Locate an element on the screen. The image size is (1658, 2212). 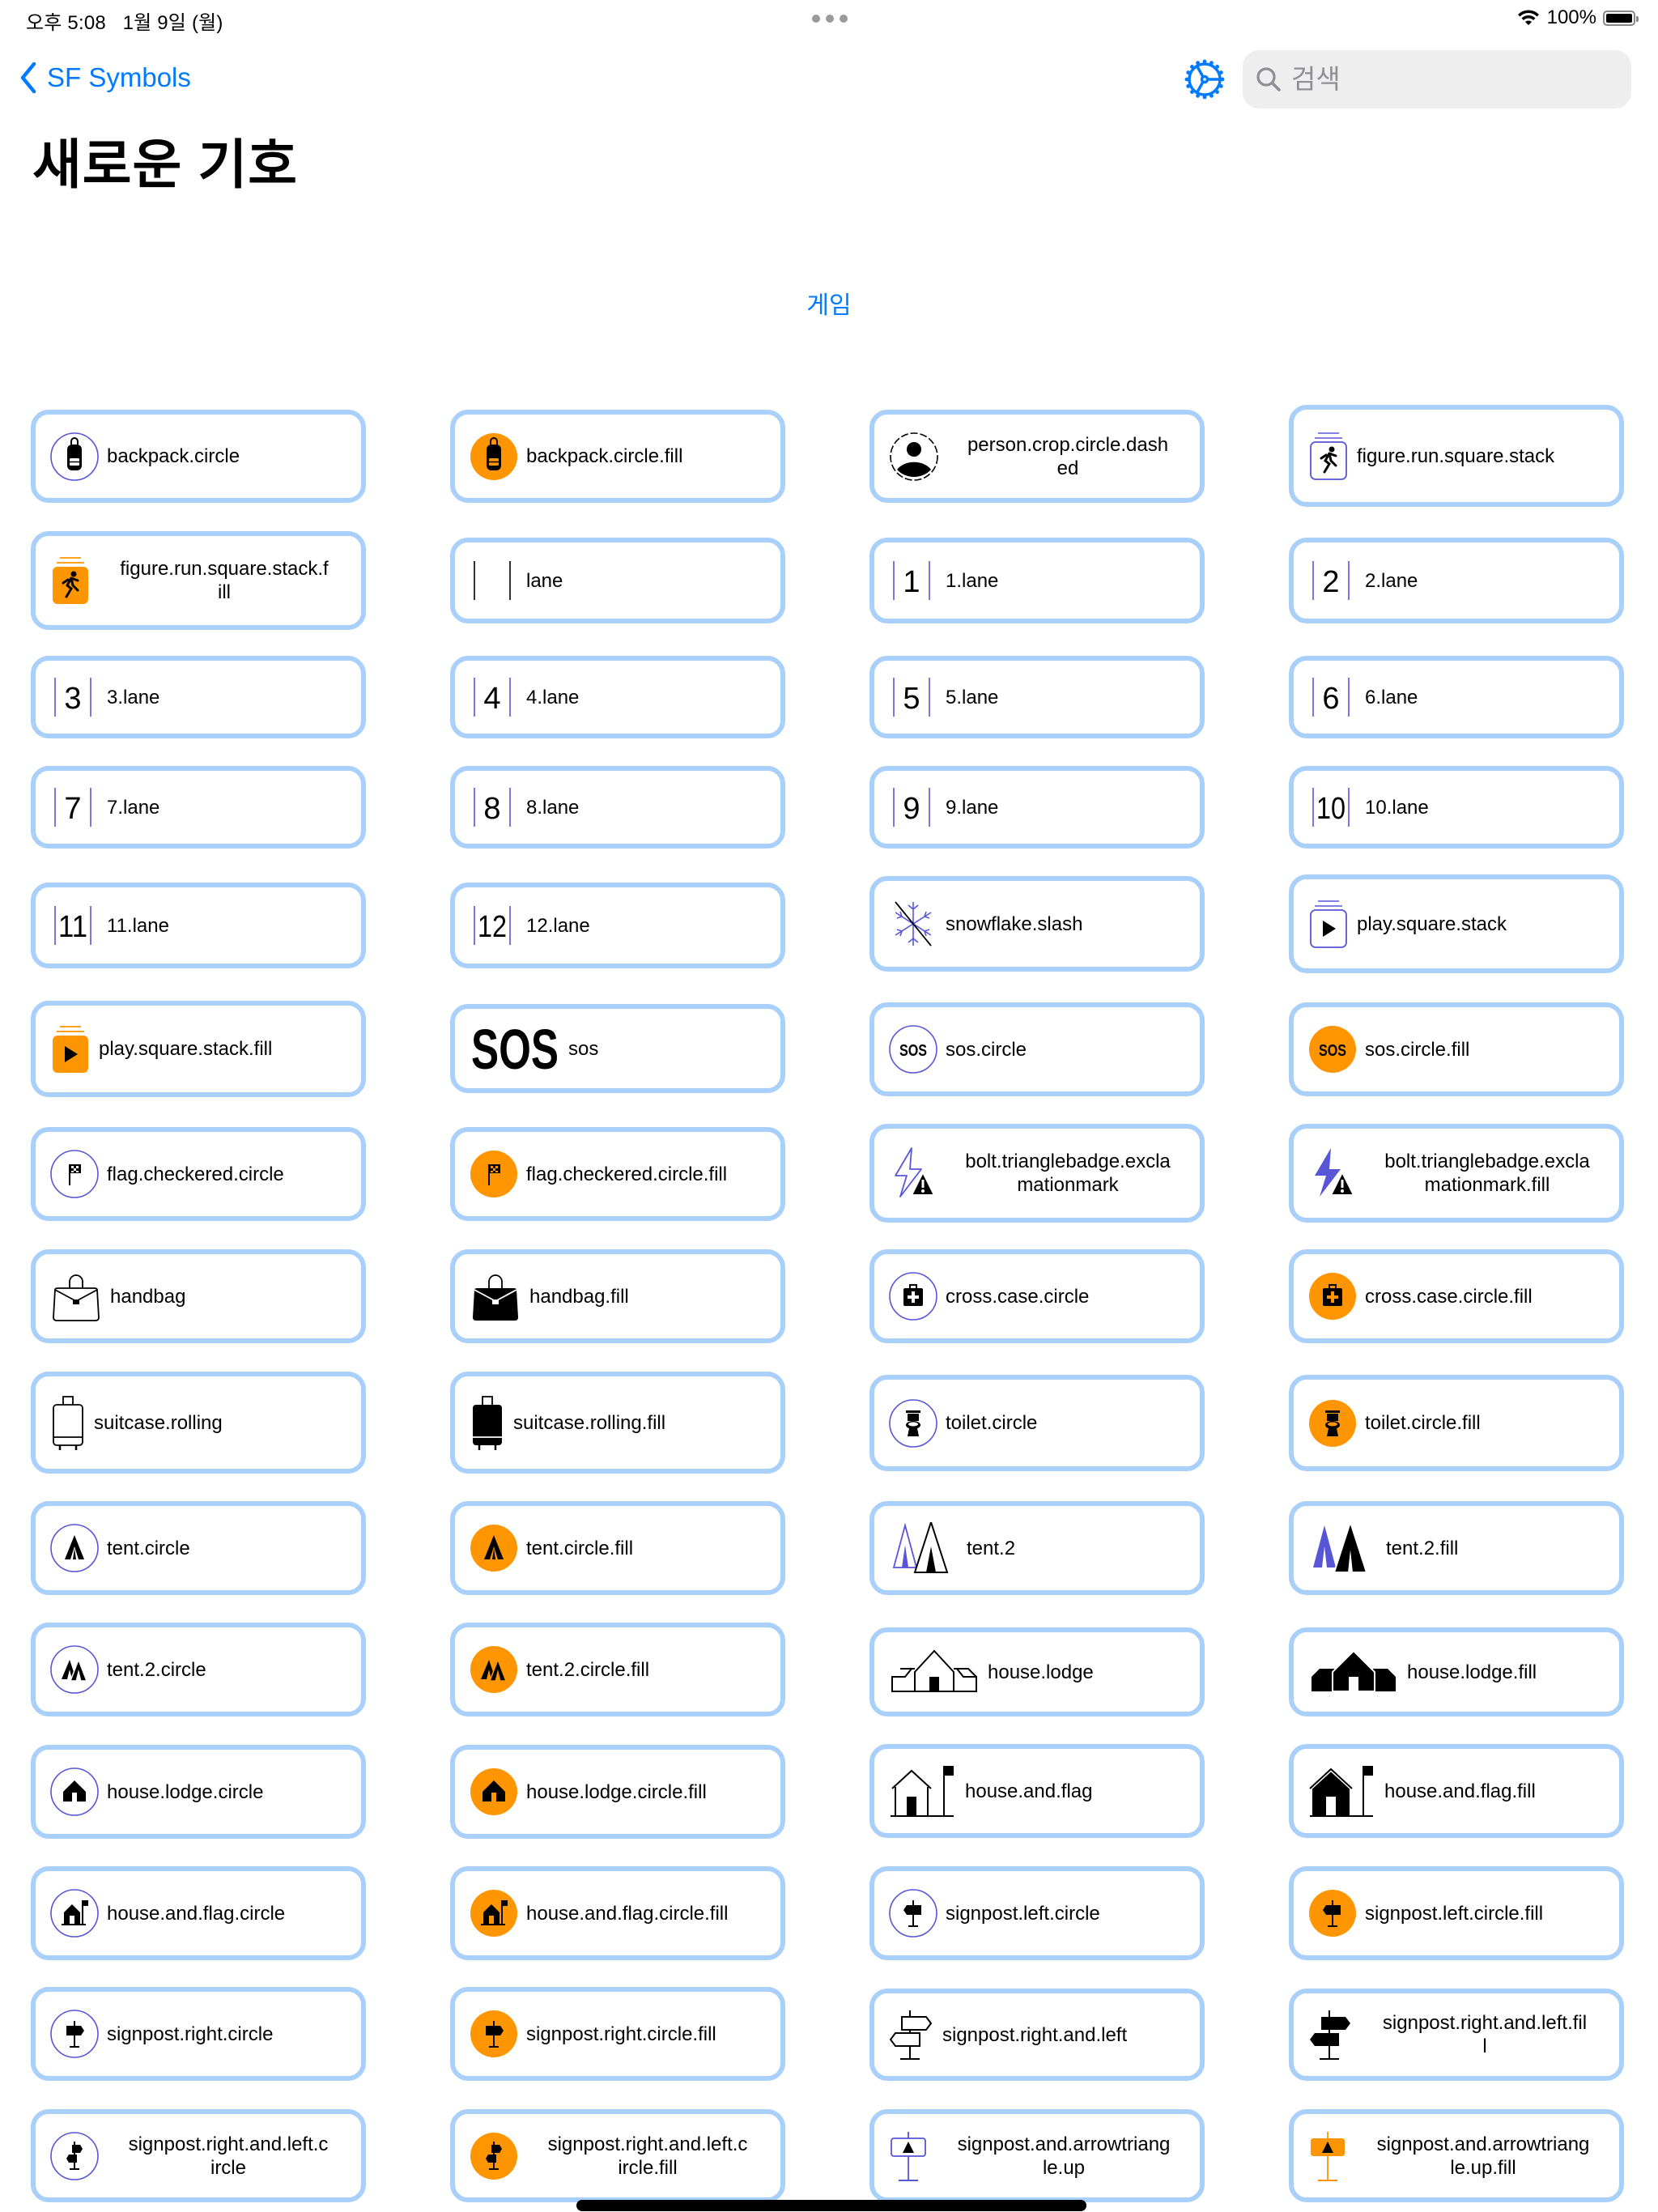
symbol-card: bolt.trianglebadge.excla mationmark is located at coordinates (1037, 1173).